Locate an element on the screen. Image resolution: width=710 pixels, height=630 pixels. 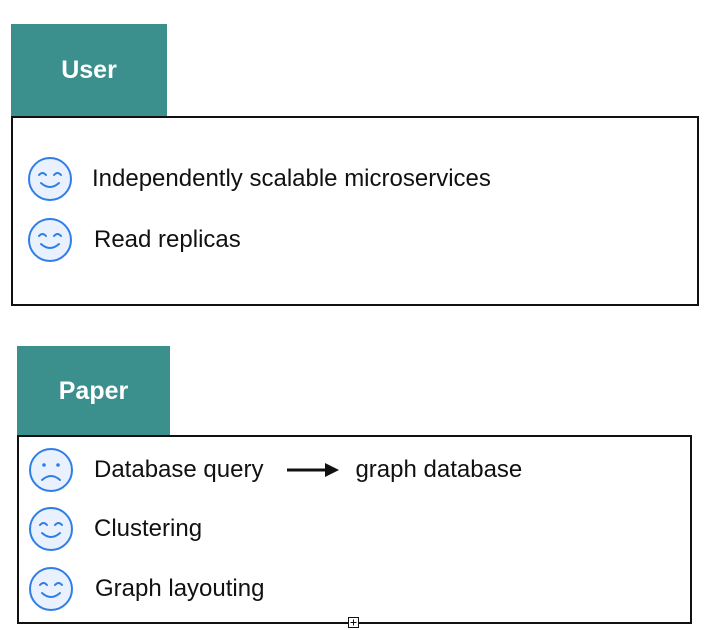
list-item-label: Clustering is located at coordinates (148, 528).